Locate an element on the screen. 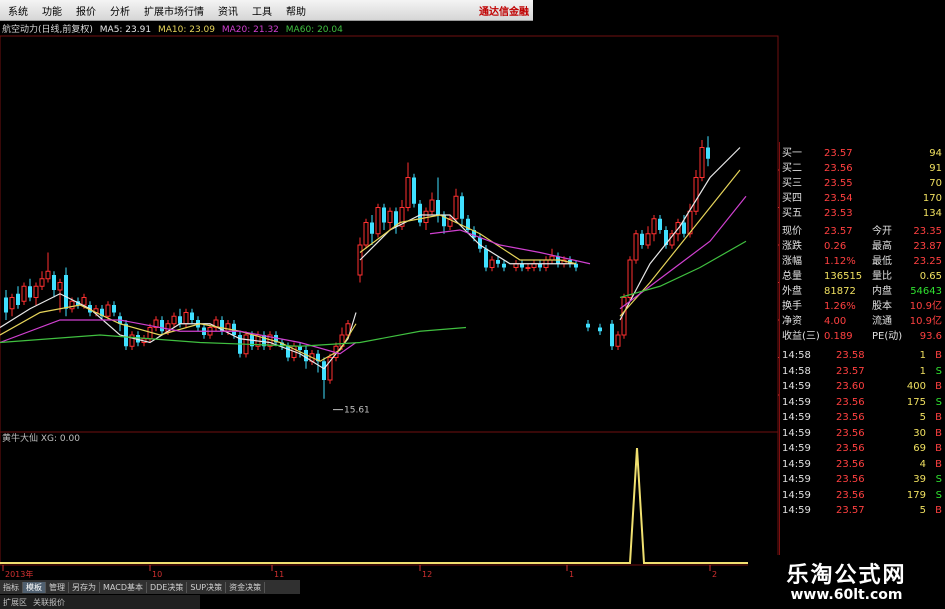 This screenshot has width=945, height=609. ma10-label: MA10: 23.09 is located at coordinates (186, 30).